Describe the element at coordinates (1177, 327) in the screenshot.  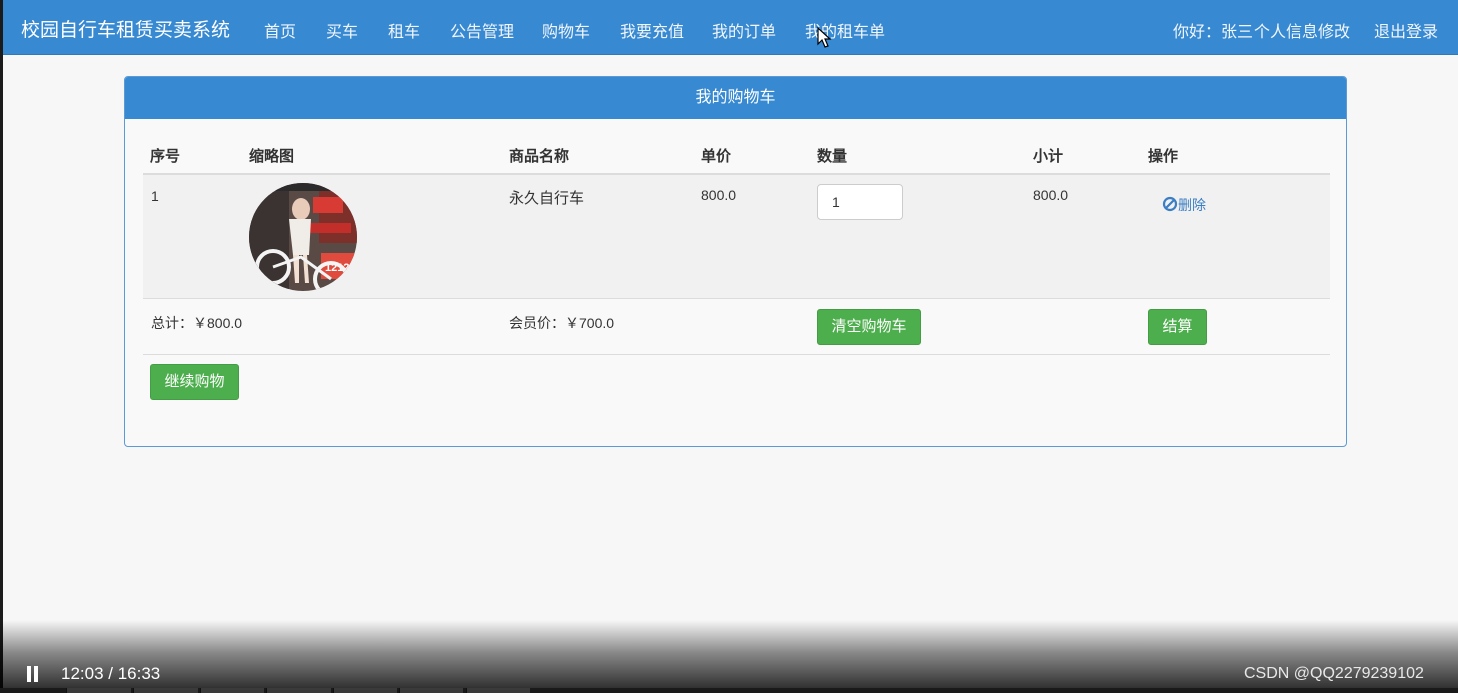
I see `checkout-button: 结算` at that location.